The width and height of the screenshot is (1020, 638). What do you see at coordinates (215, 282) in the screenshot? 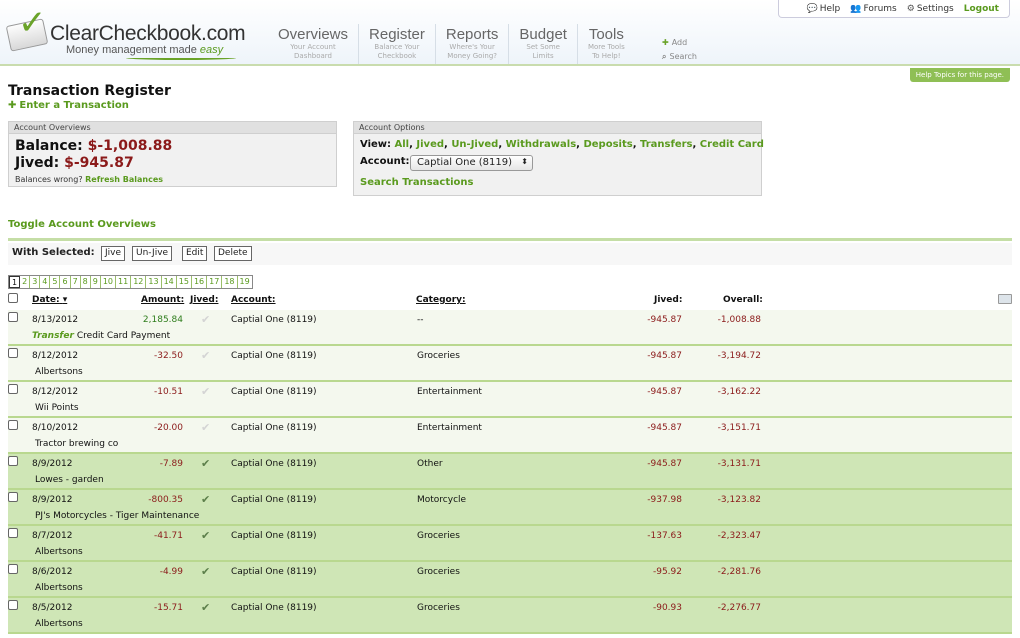
I see `page-link: 17` at bounding box center [215, 282].